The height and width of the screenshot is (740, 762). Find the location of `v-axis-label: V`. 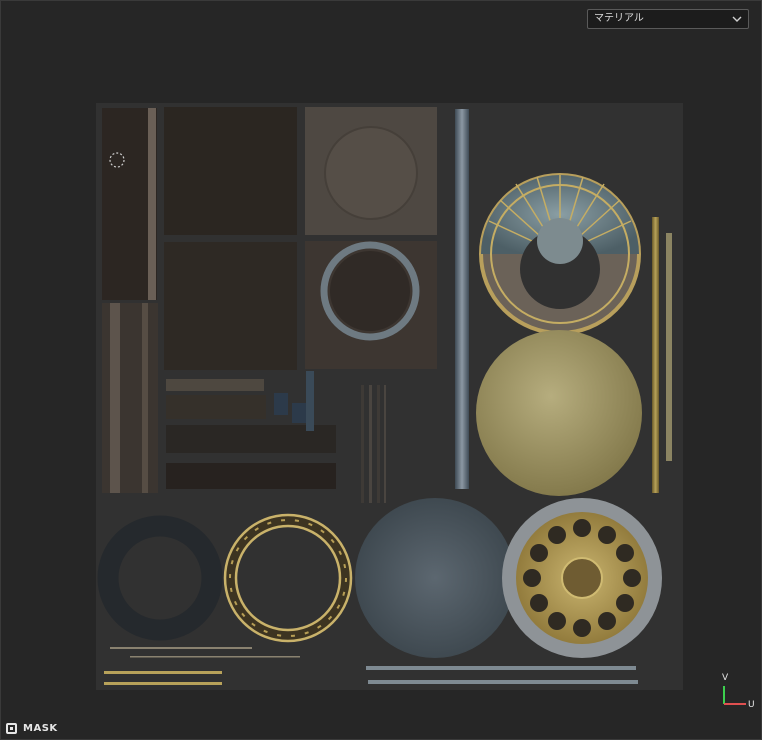

v-axis-label: V is located at coordinates (725, 678).